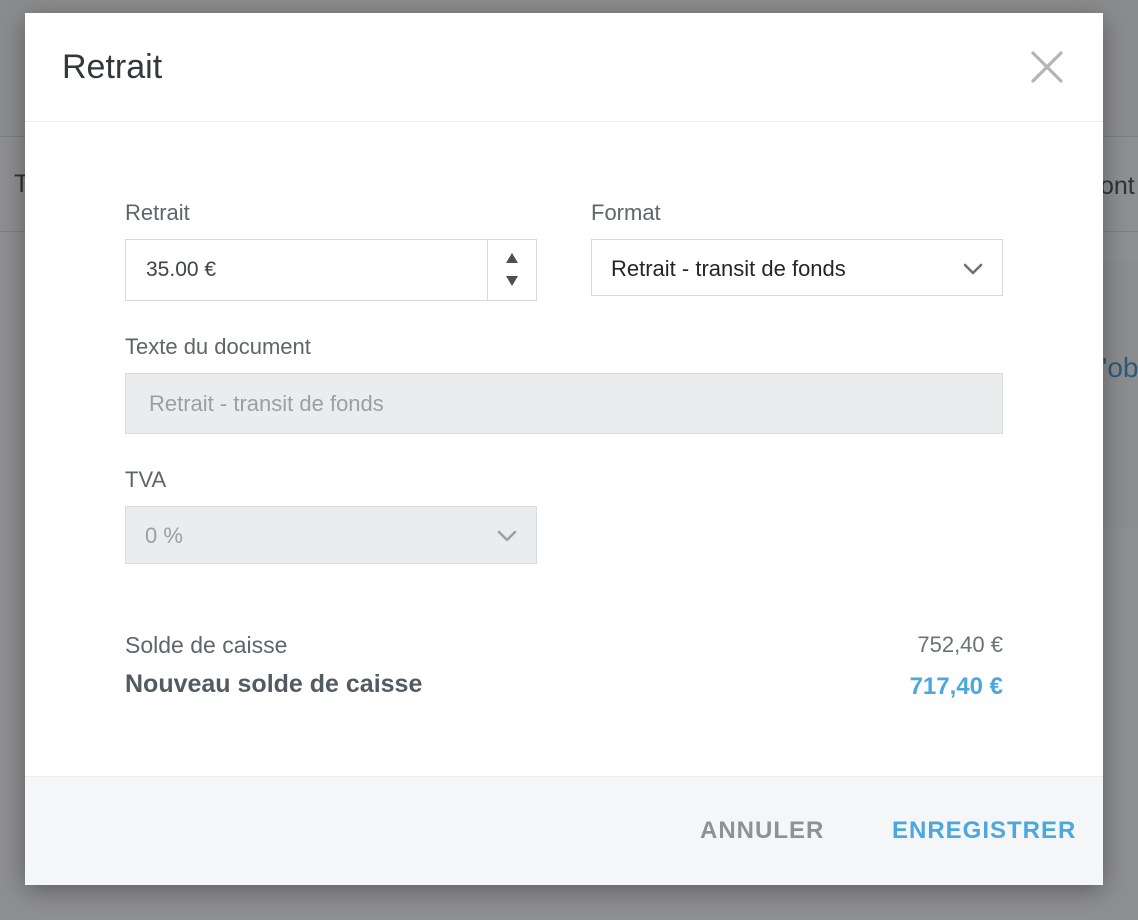  I want to click on format-select: Retrait - transit de fonds, so click(797, 267).